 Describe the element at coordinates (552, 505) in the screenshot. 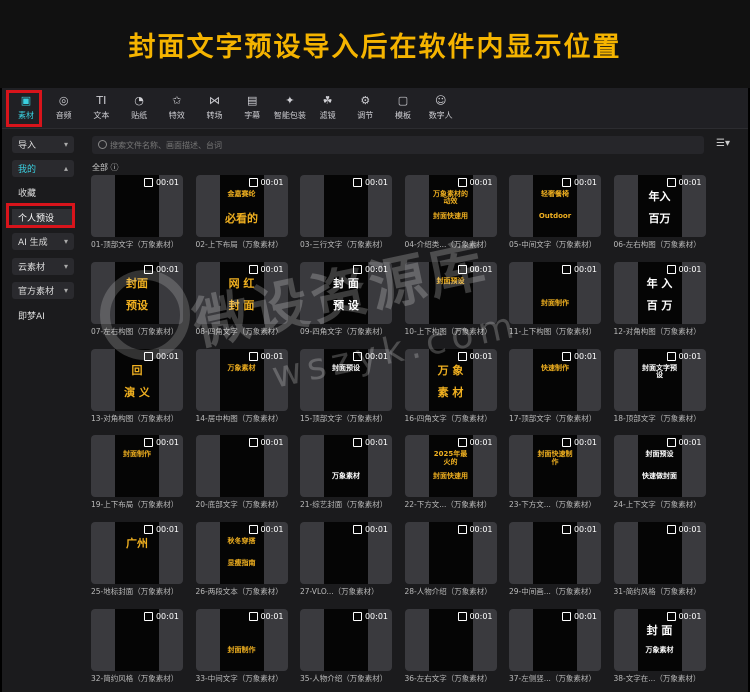

I see `media-caption: 23-下方文...（万象素材）` at that location.